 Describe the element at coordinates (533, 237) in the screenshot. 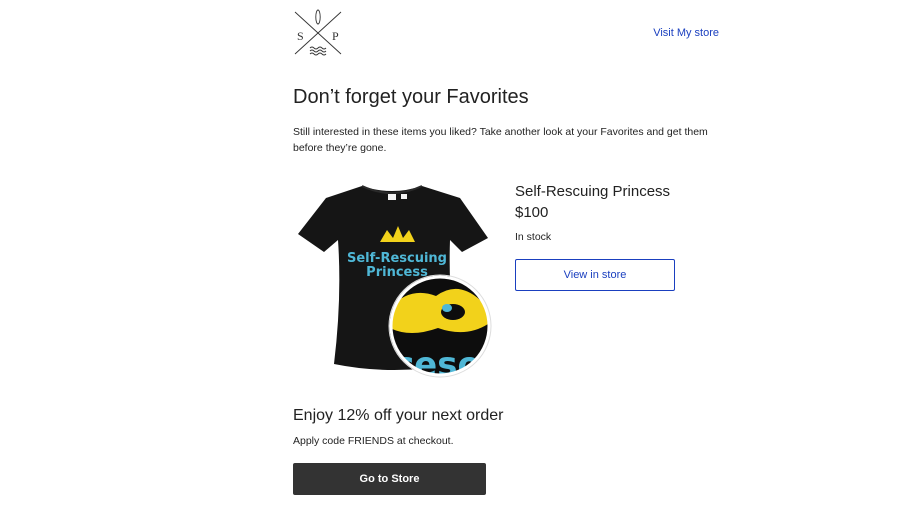

I see `stock-status: In stock` at that location.